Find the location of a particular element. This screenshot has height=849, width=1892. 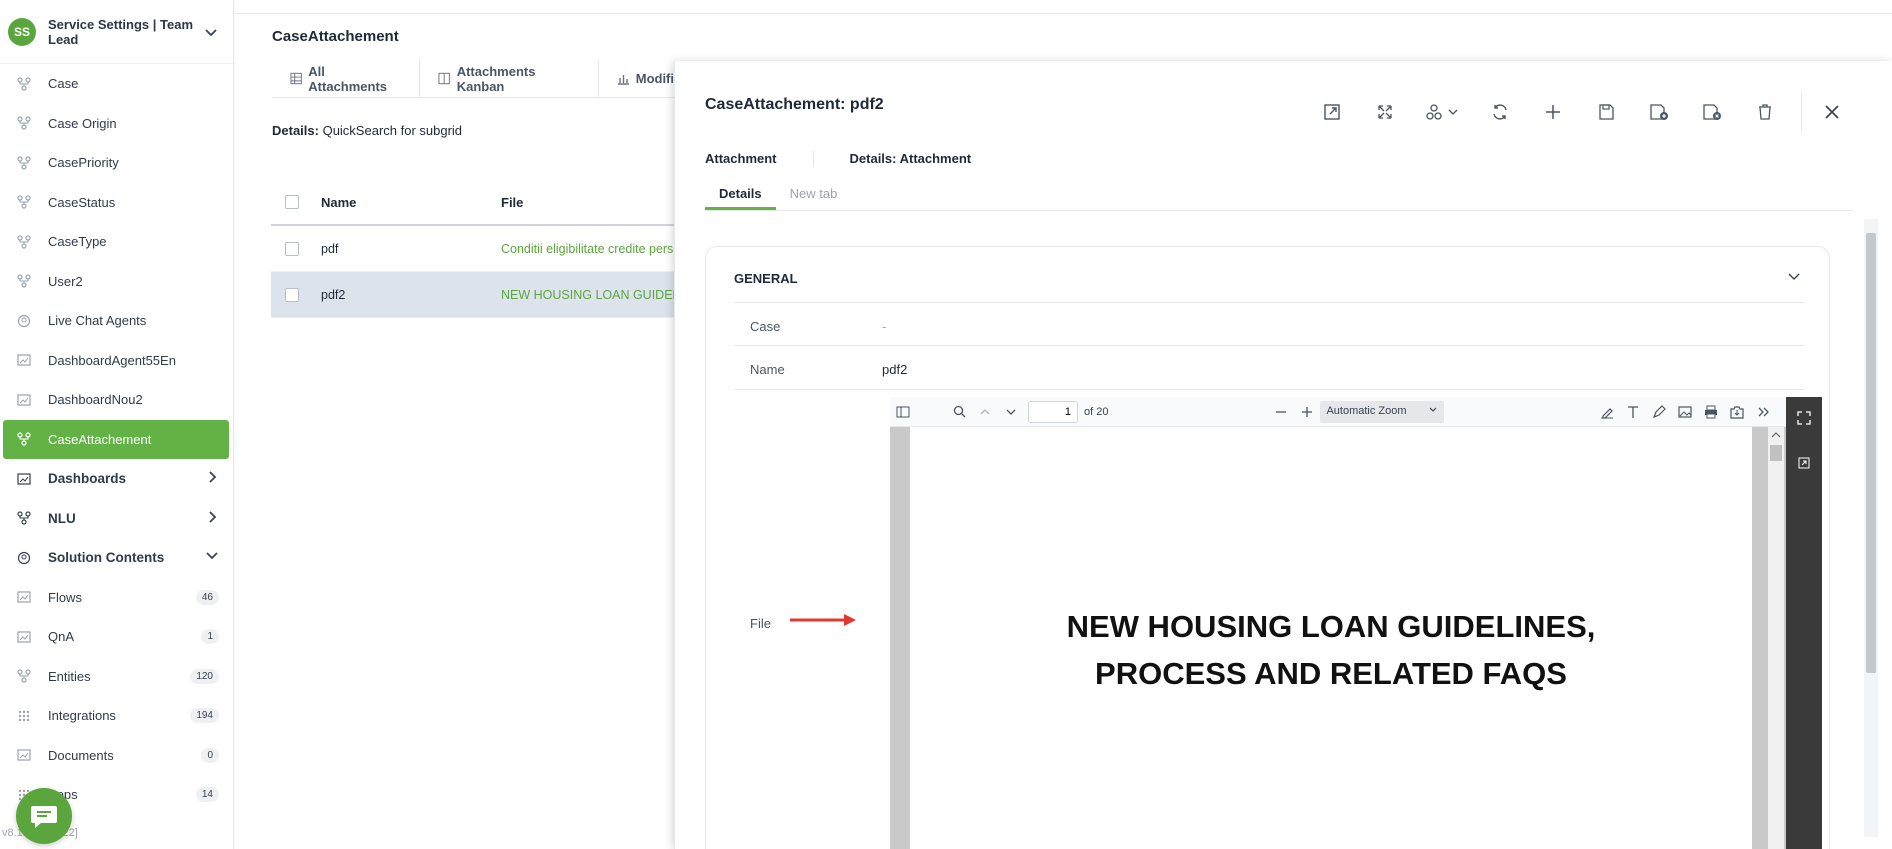

relations-dropdown-button is located at coordinates (1442, 112).